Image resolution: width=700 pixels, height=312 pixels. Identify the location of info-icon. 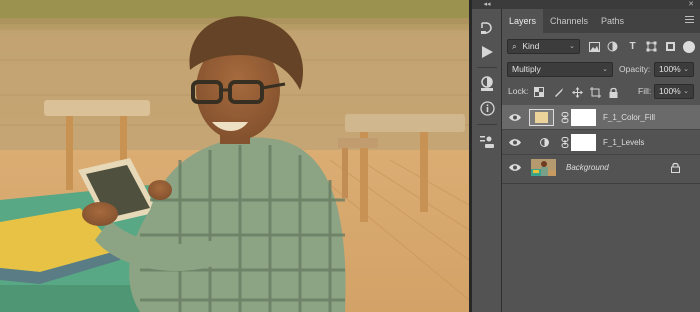
(487, 108).